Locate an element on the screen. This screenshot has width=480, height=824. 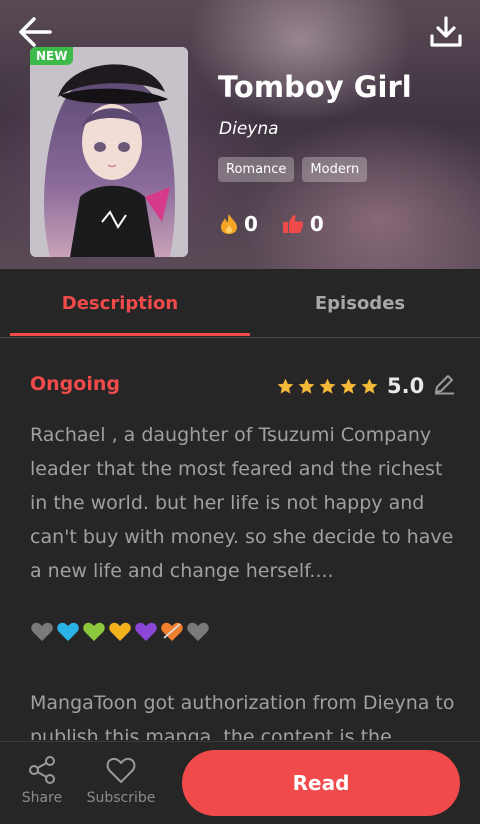
heart-outline-icon is located at coordinates (121, 770).